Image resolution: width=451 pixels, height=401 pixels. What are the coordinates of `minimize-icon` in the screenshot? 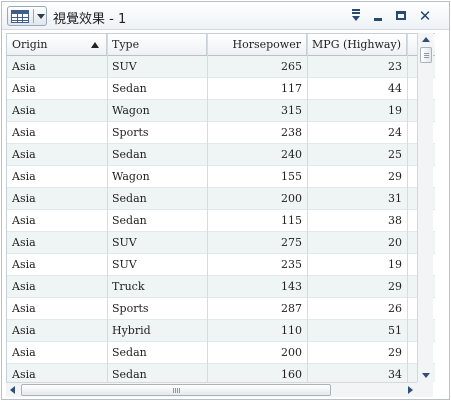 It's located at (378, 19).